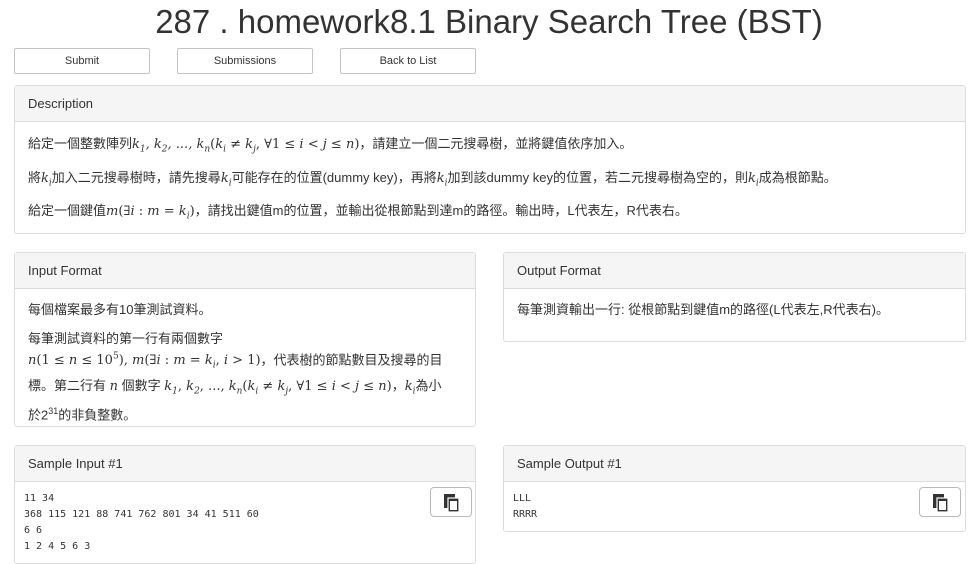 This screenshot has height=564, width=968. I want to click on text: 每筆測試資料的第一行有兩個數字, so click(126, 338).